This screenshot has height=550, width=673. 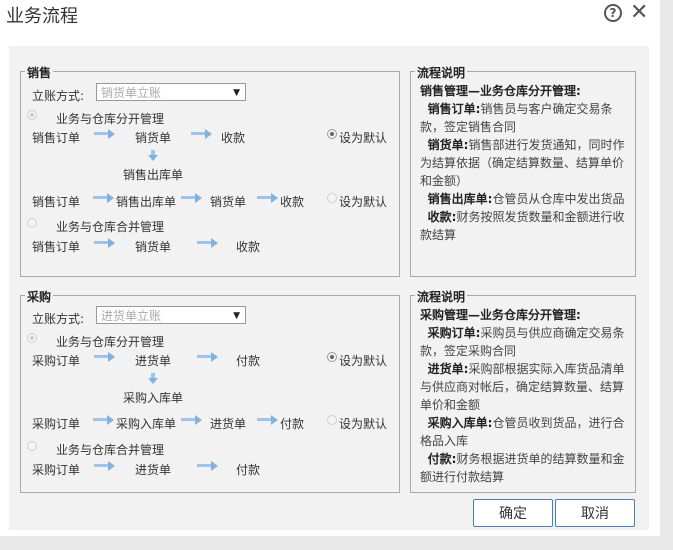 I want to click on sales-merged-label: 业务与仓库合并管理, so click(x=110, y=227).